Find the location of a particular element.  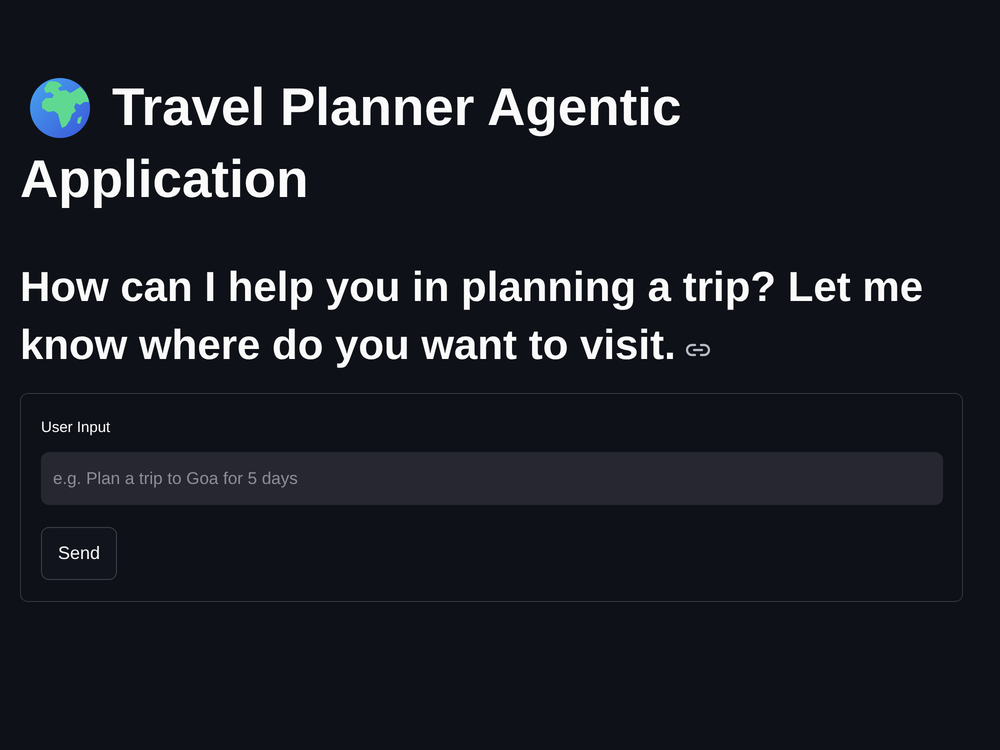

page-title: Travel Planner Agentic is located at coordinates (397, 108).